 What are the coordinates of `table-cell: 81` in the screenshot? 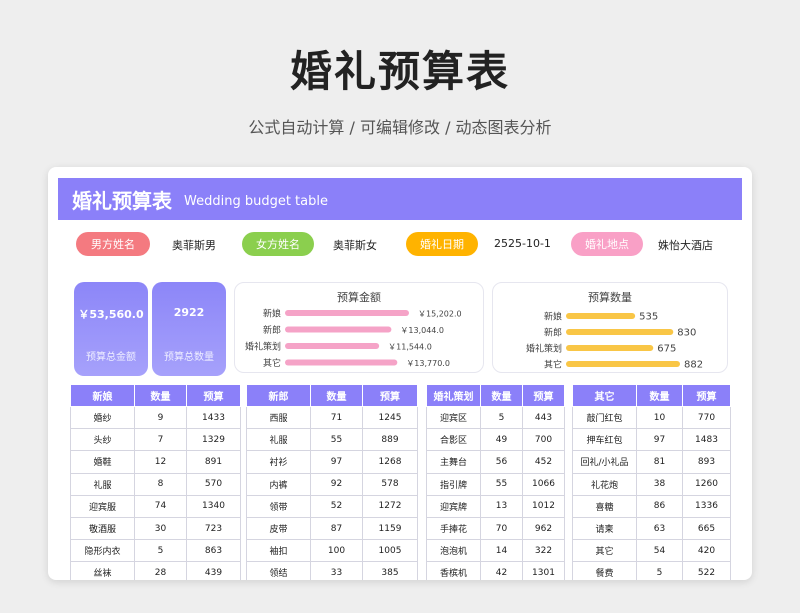 It's located at (659, 462).